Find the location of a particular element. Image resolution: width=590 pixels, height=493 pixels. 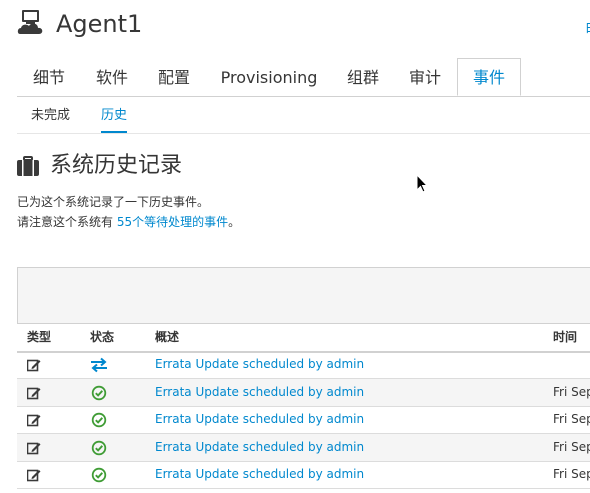

column-header-summary: 概述 is located at coordinates (167, 337).